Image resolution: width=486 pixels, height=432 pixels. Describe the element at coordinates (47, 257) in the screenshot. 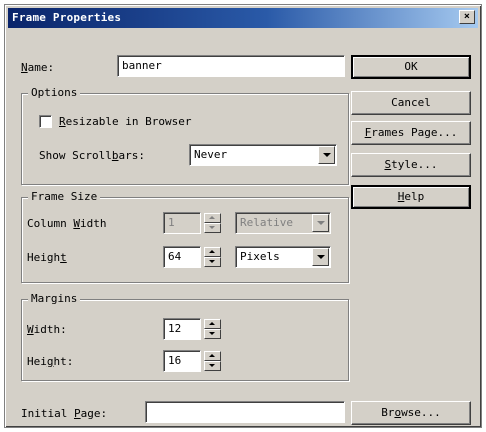

I see `frame-height-label: Height` at that location.